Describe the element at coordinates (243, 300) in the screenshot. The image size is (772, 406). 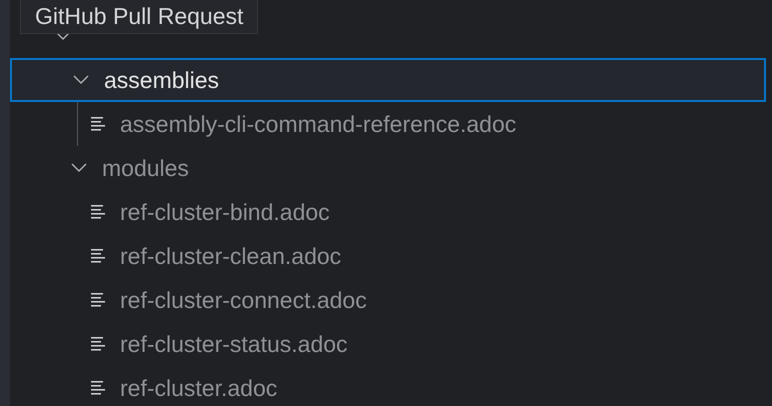
I see `file-name: ref-cluster-connect.adoc` at that location.